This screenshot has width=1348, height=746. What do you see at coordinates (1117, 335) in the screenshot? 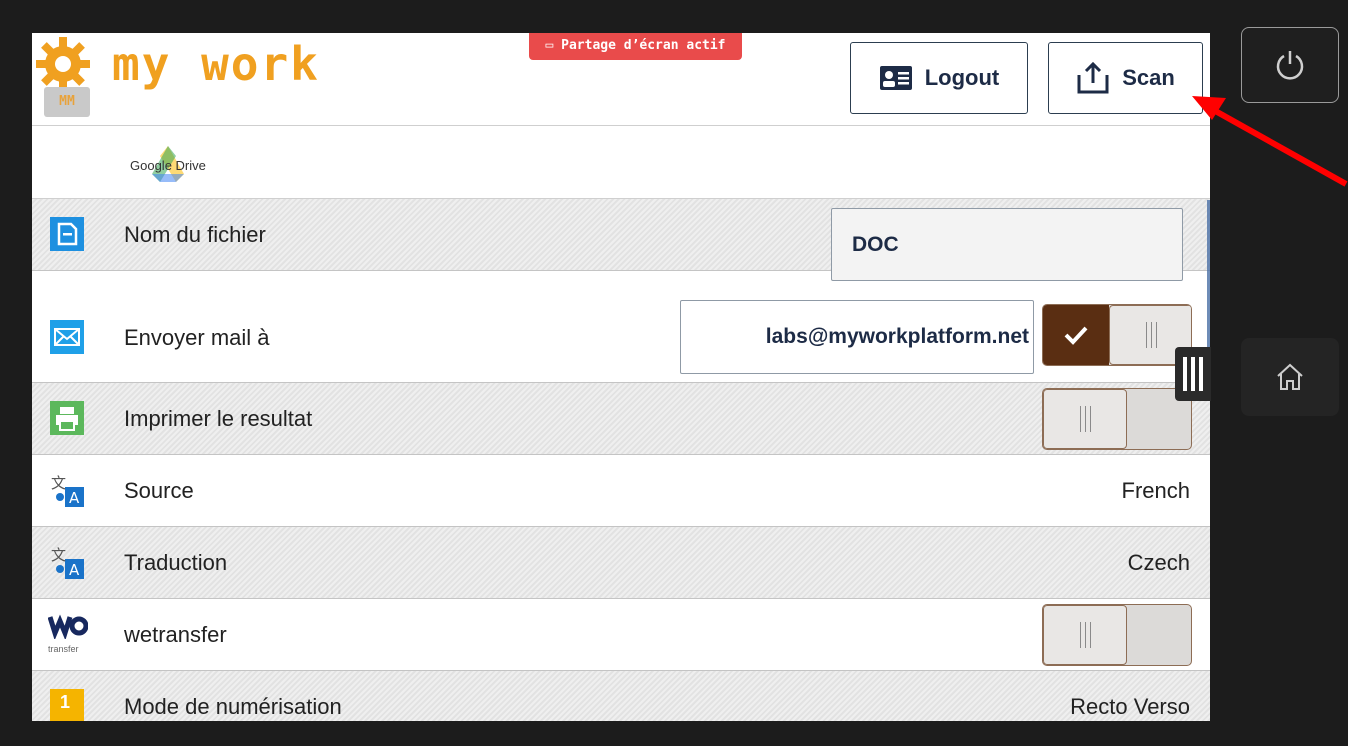
I see `send-mail-toggle` at bounding box center [1117, 335].